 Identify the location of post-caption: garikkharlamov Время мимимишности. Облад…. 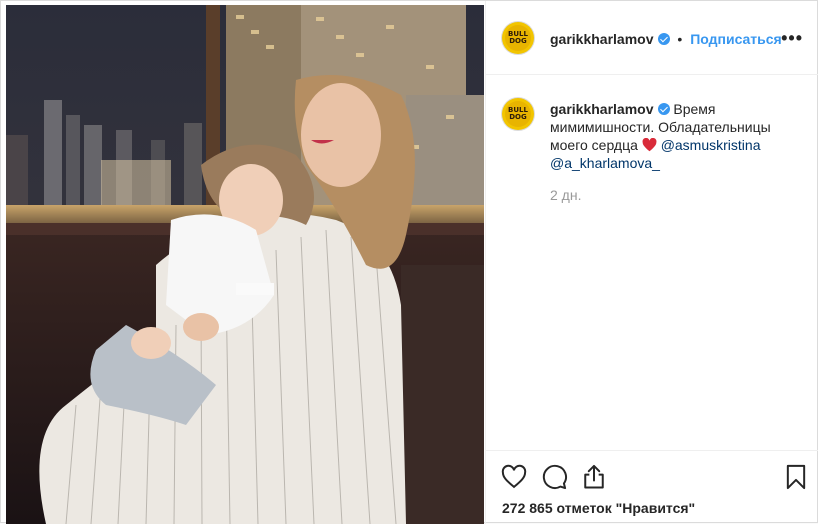
(672, 136).